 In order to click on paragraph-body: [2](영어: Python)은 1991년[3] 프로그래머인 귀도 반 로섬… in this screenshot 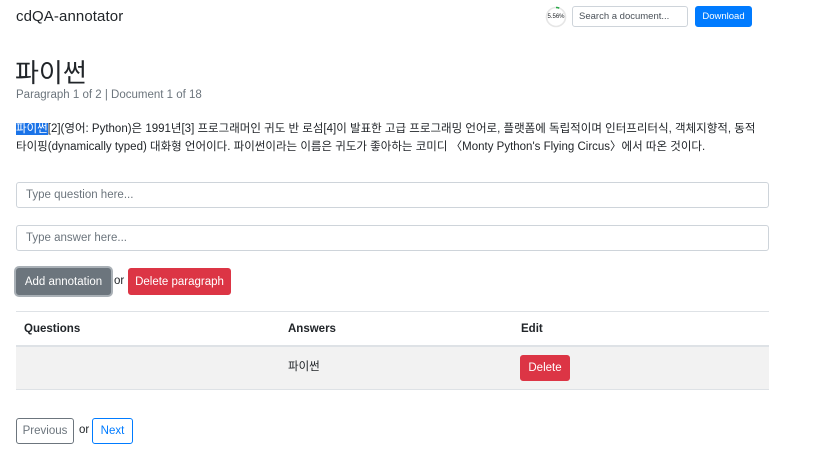, I will do `click(386, 138)`.